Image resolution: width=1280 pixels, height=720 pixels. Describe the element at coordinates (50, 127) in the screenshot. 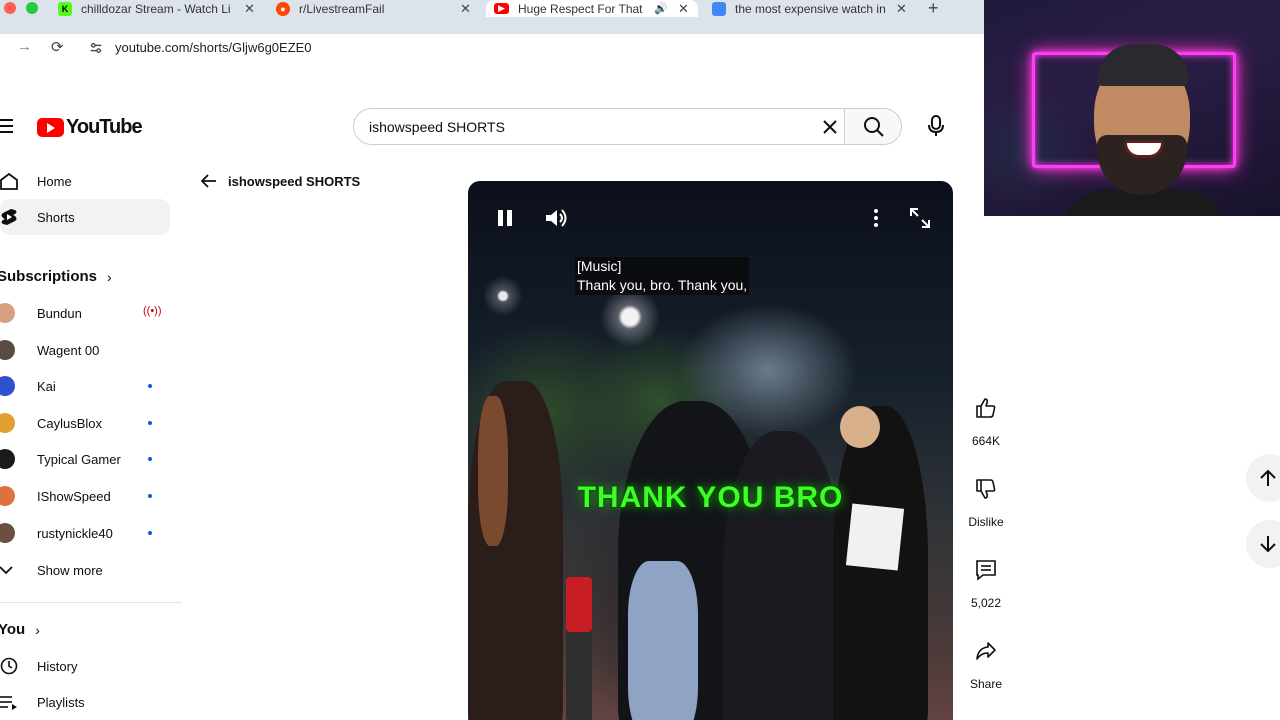

I see `youtube-play-icon` at that location.